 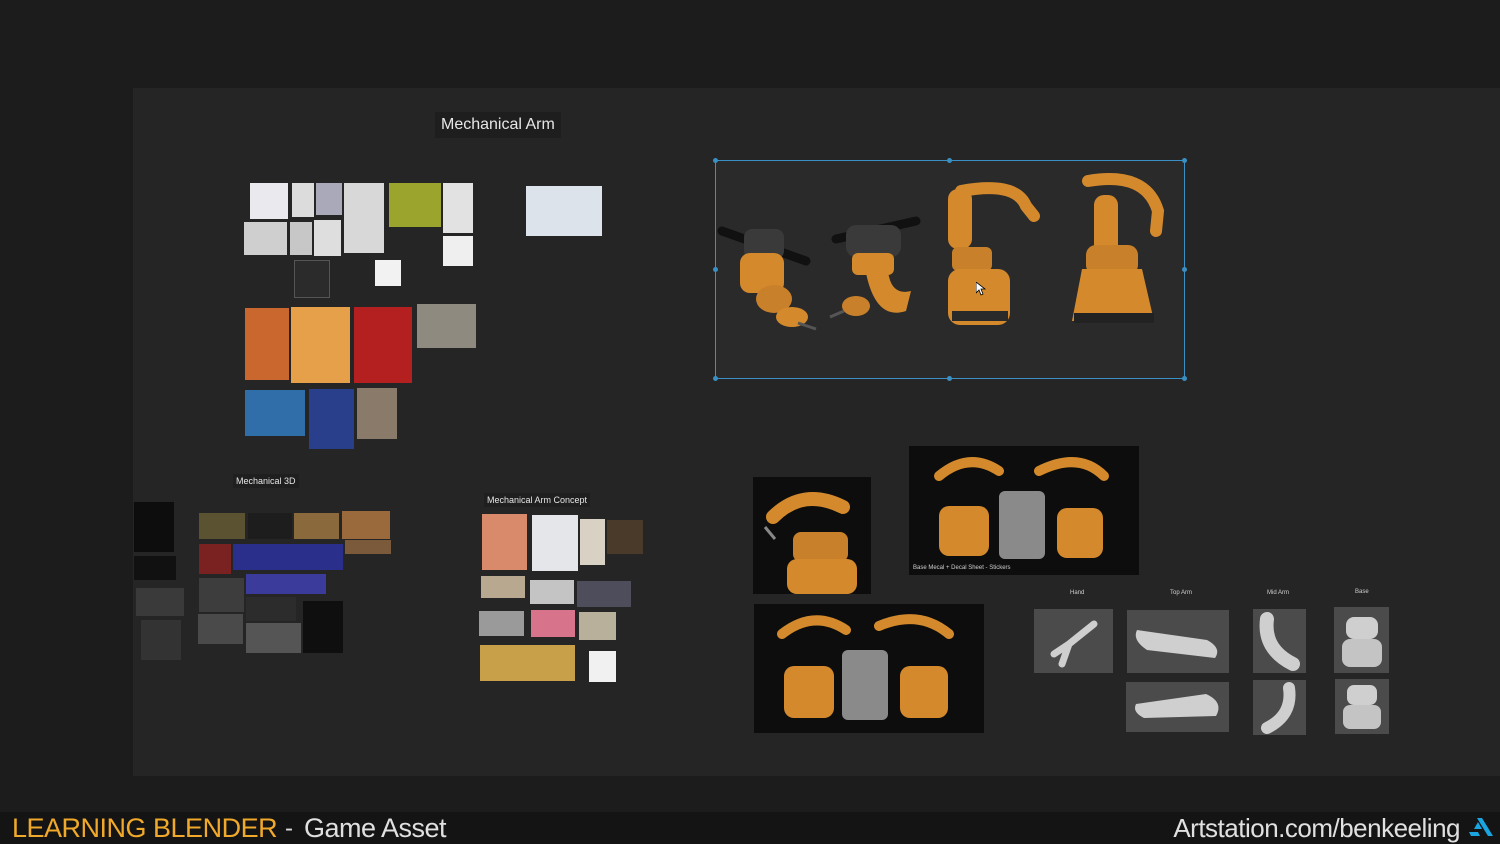 I want to click on mouse-cursor-icon, so click(x=981, y=289).